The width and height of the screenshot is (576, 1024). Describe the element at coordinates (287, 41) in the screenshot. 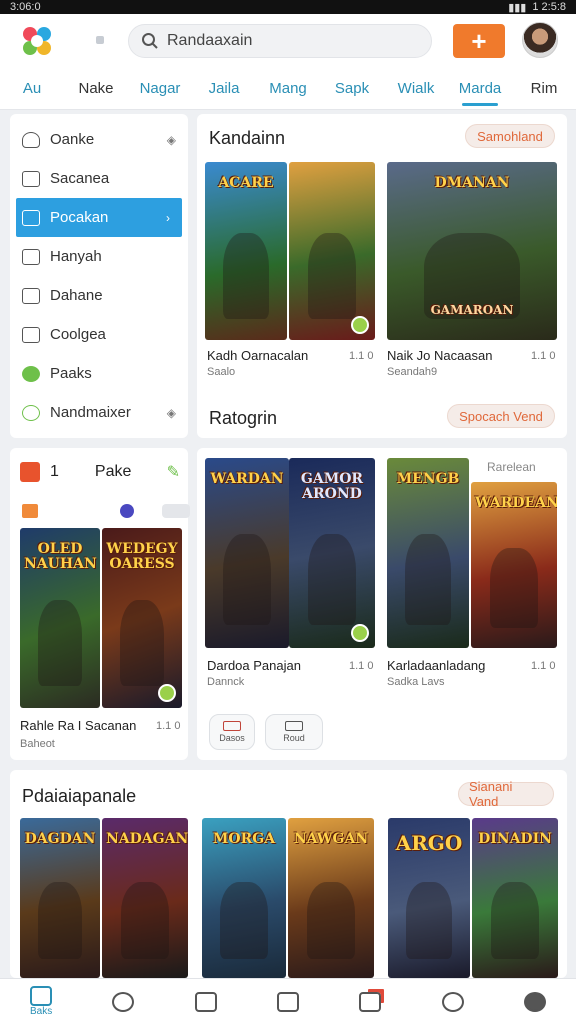

I see `search-input` at that location.